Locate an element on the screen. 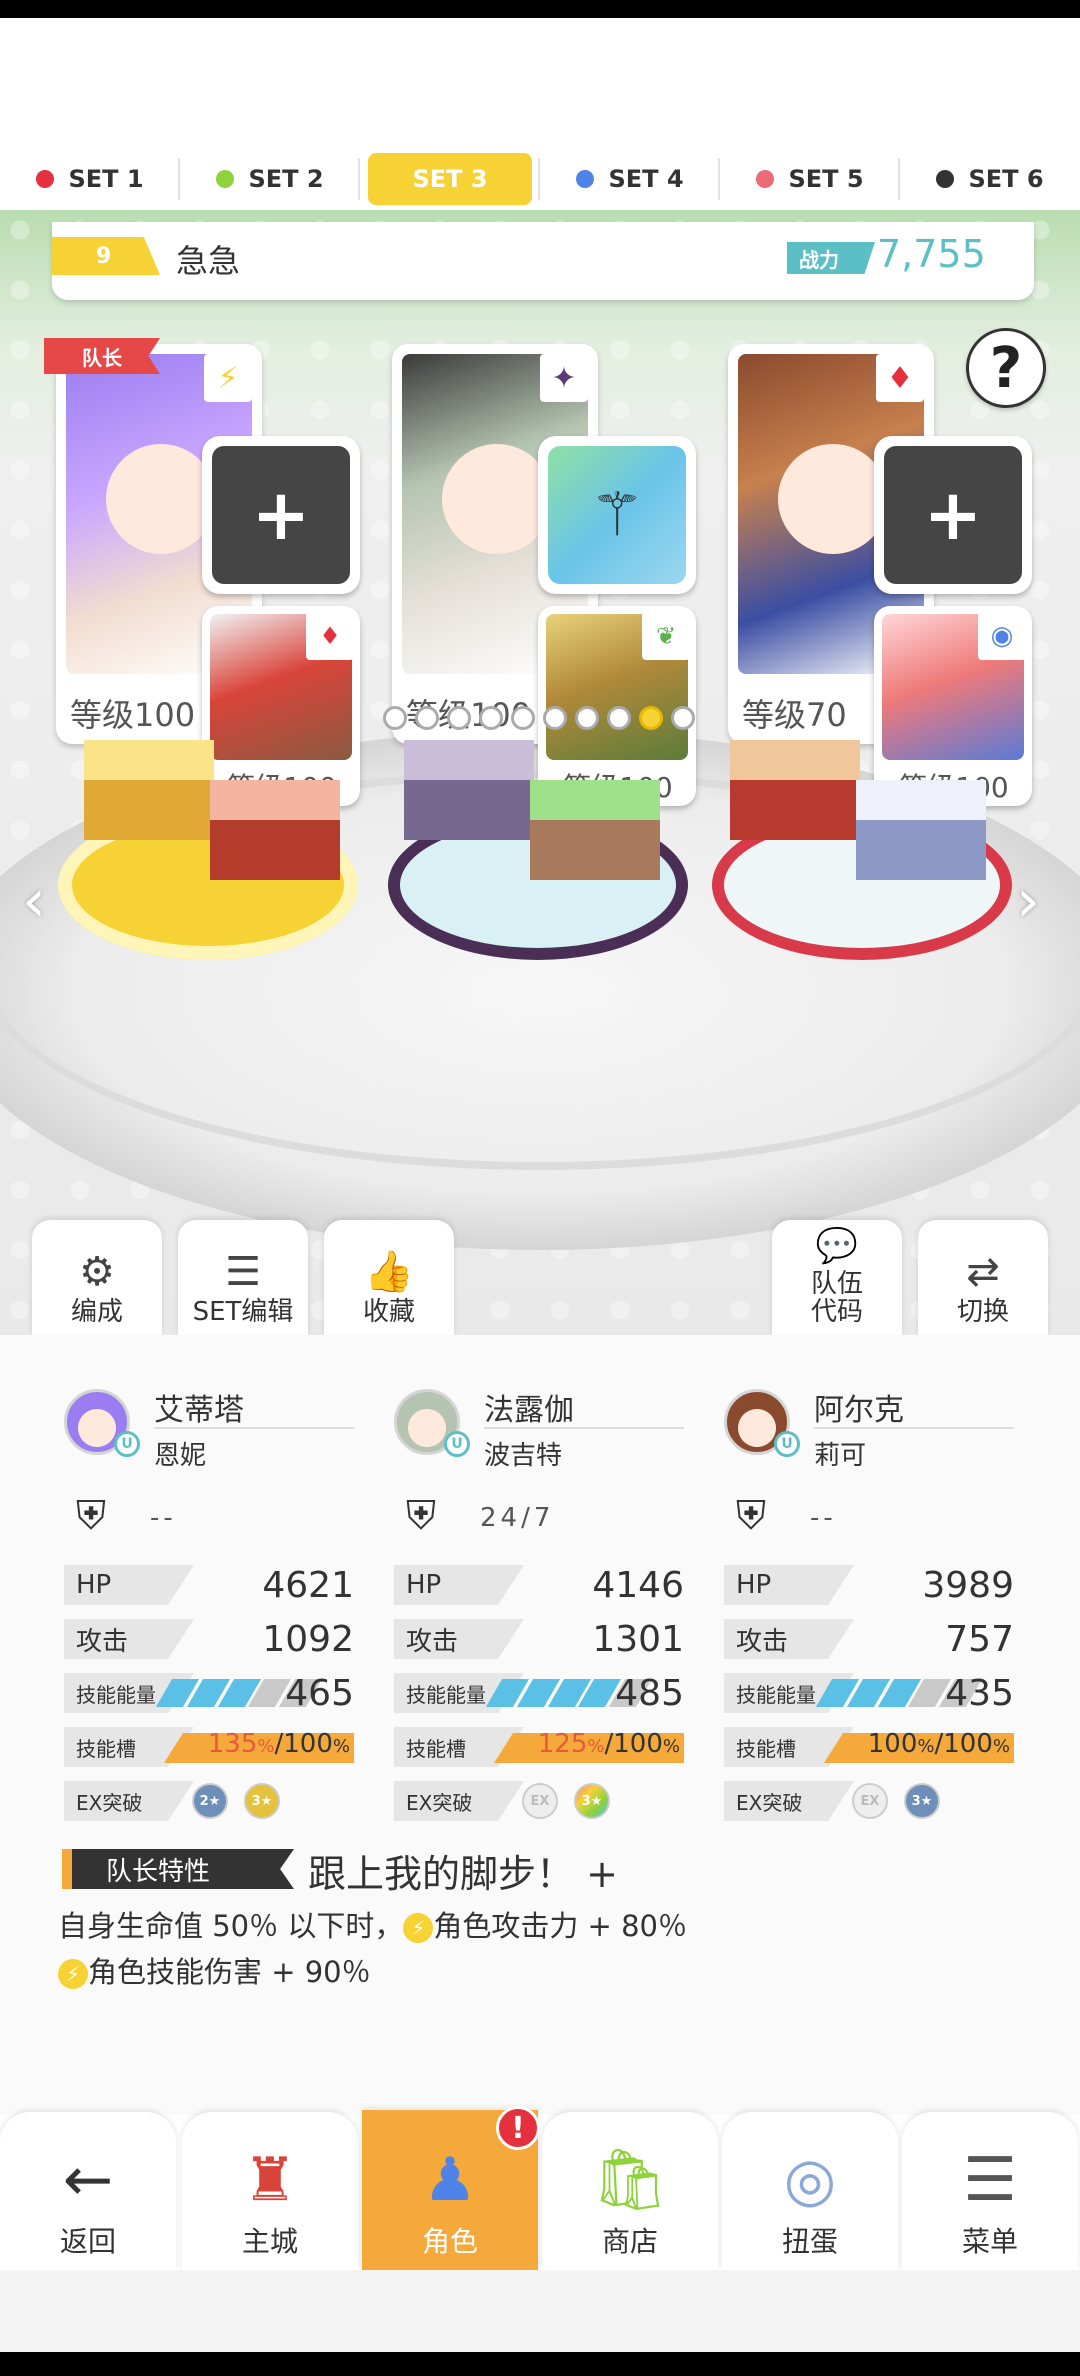  equipment-slot-2: ⚚ is located at coordinates (617, 515).